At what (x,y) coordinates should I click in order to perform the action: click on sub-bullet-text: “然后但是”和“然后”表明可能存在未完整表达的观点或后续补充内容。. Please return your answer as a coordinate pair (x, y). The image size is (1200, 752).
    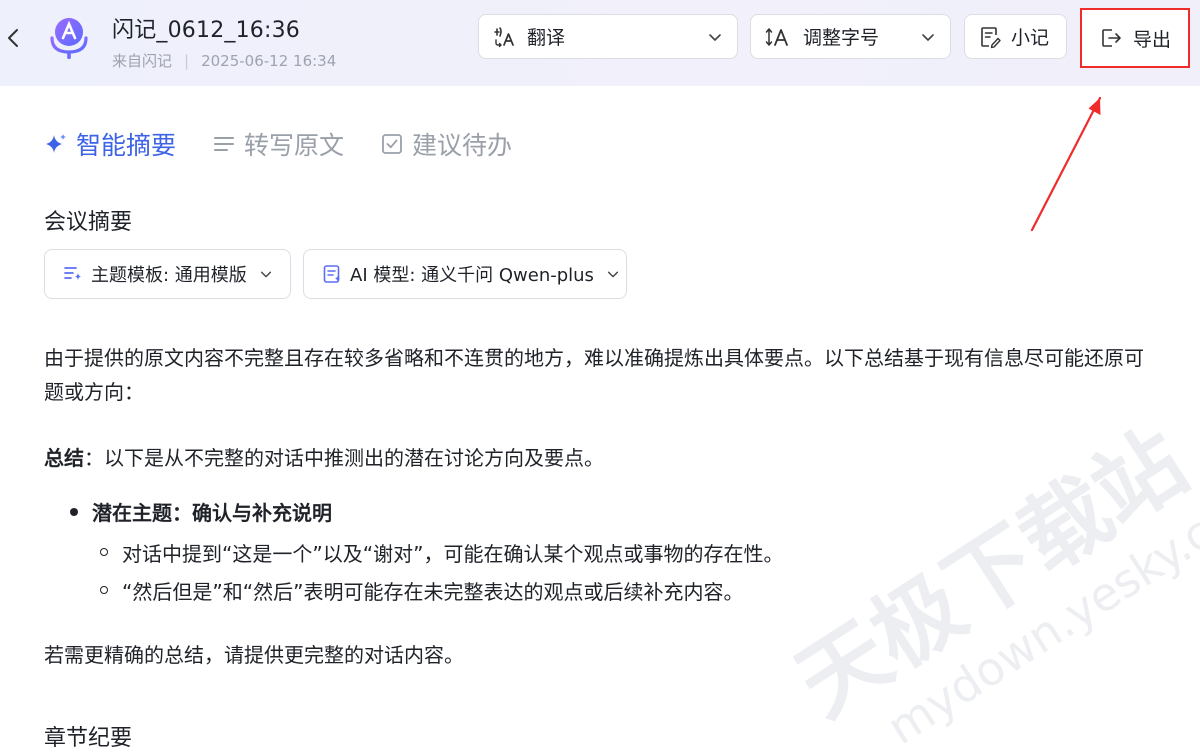
    Looking at the image, I should click on (433, 592).